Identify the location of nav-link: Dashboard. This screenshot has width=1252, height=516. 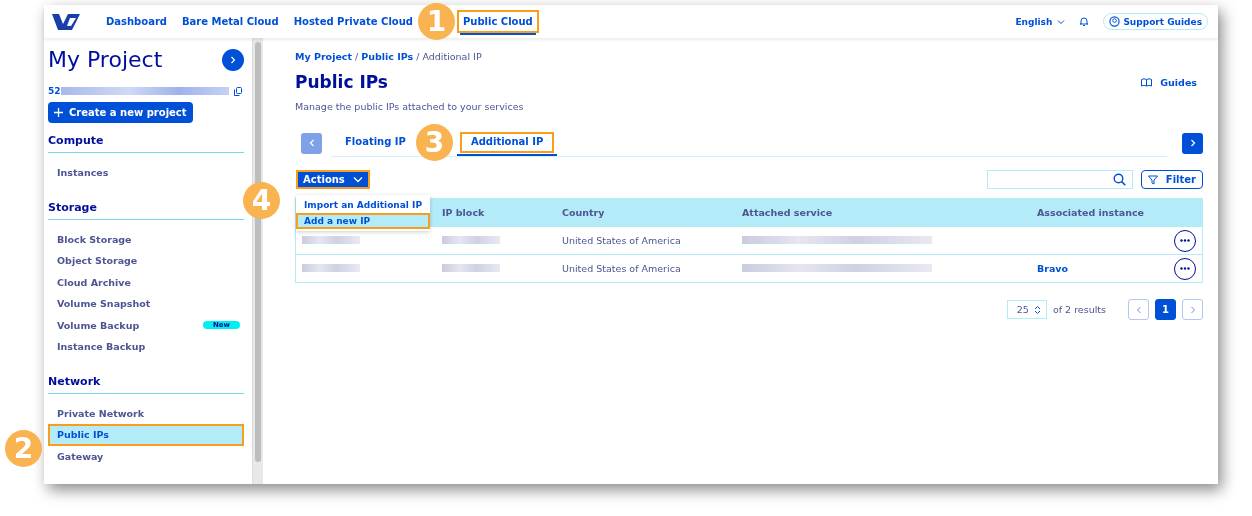
(136, 21).